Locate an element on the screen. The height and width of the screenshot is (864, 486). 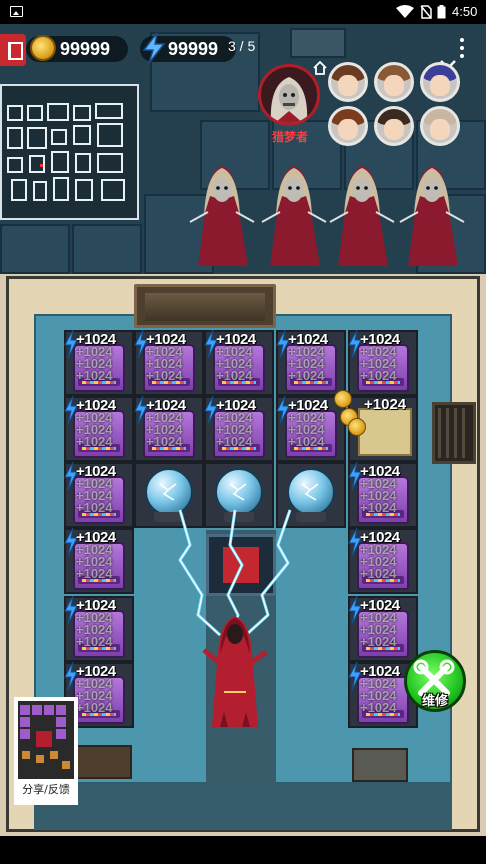
share-thumbnail is located at coordinates (46, 740).